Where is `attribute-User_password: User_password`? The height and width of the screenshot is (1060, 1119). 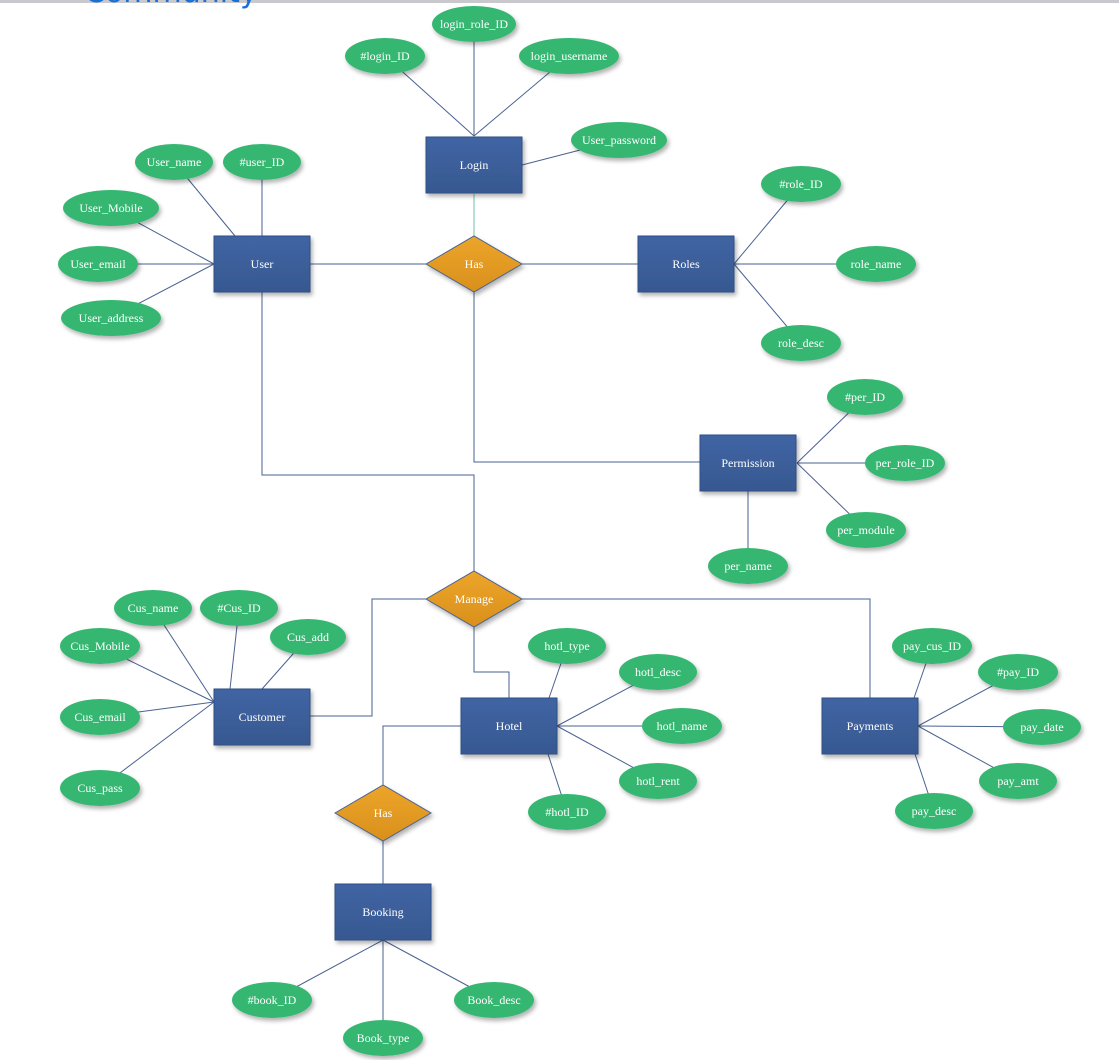
attribute-User_password: User_password is located at coordinates (619, 140).